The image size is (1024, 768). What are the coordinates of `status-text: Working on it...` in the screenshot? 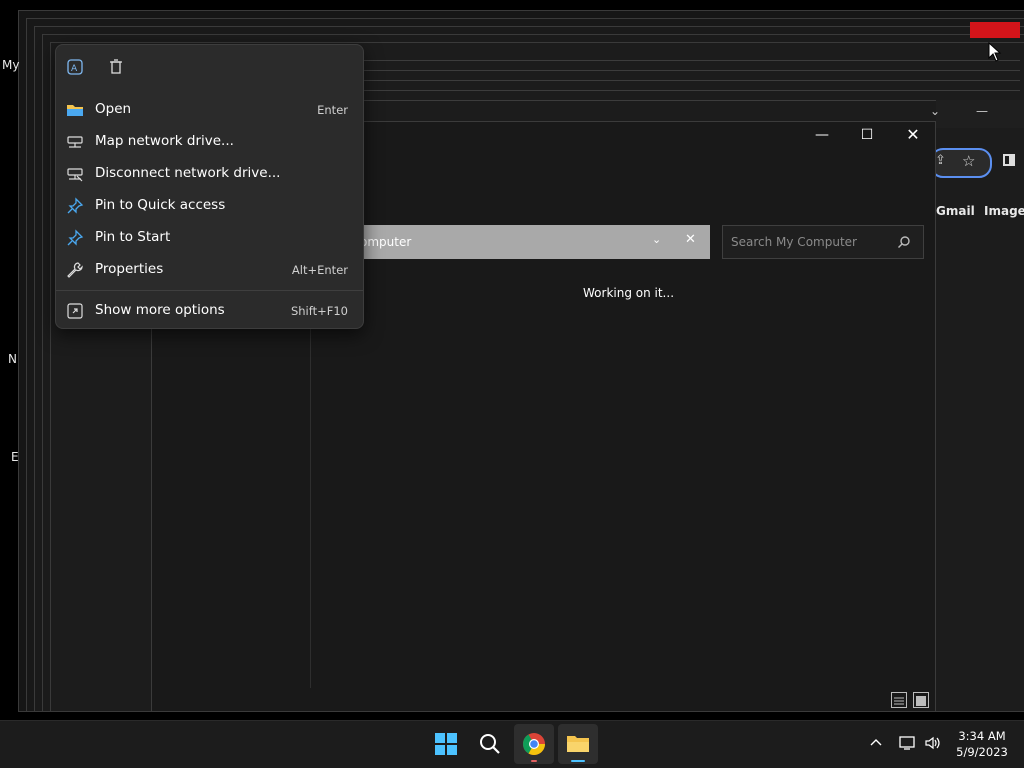 It's located at (629, 293).